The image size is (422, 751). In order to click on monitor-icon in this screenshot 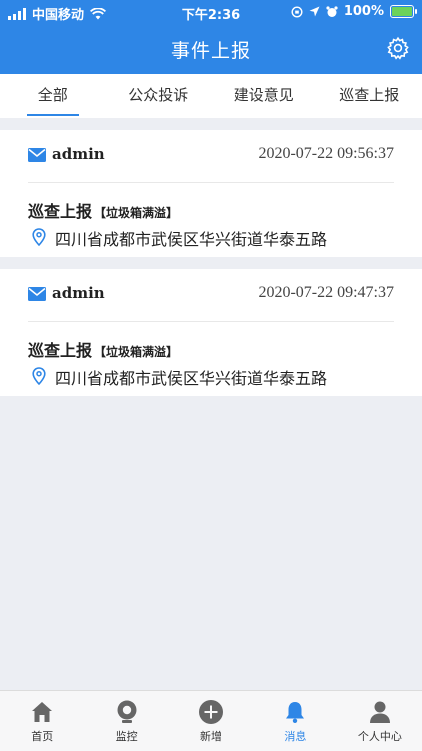, I will do `click(127, 712)`.